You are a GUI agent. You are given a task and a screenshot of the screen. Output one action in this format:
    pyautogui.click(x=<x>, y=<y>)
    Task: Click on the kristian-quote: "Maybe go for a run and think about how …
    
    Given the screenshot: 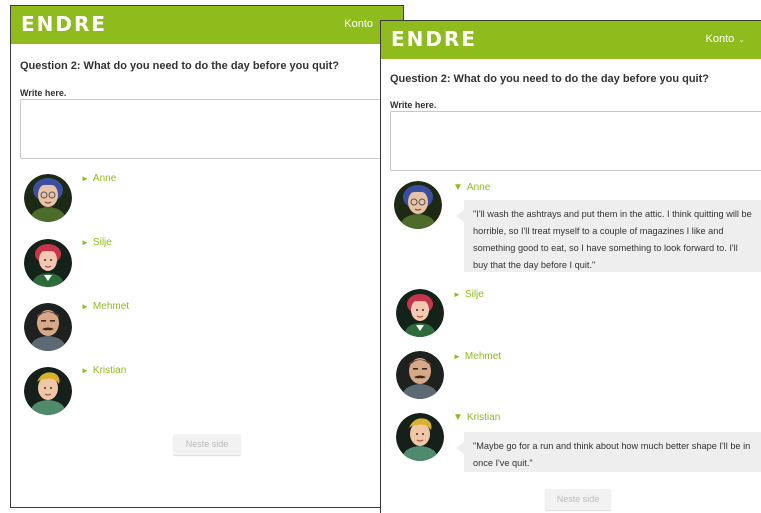 What is the action you would take?
    pyautogui.click(x=608, y=452)
    